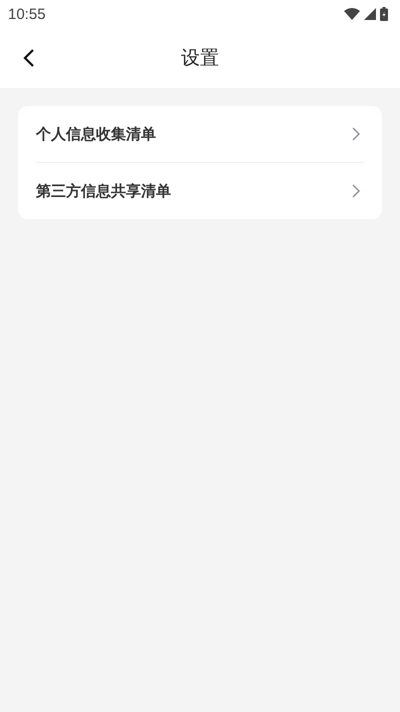 The image size is (400, 712). I want to click on status-time: 10:55, so click(27, 14).